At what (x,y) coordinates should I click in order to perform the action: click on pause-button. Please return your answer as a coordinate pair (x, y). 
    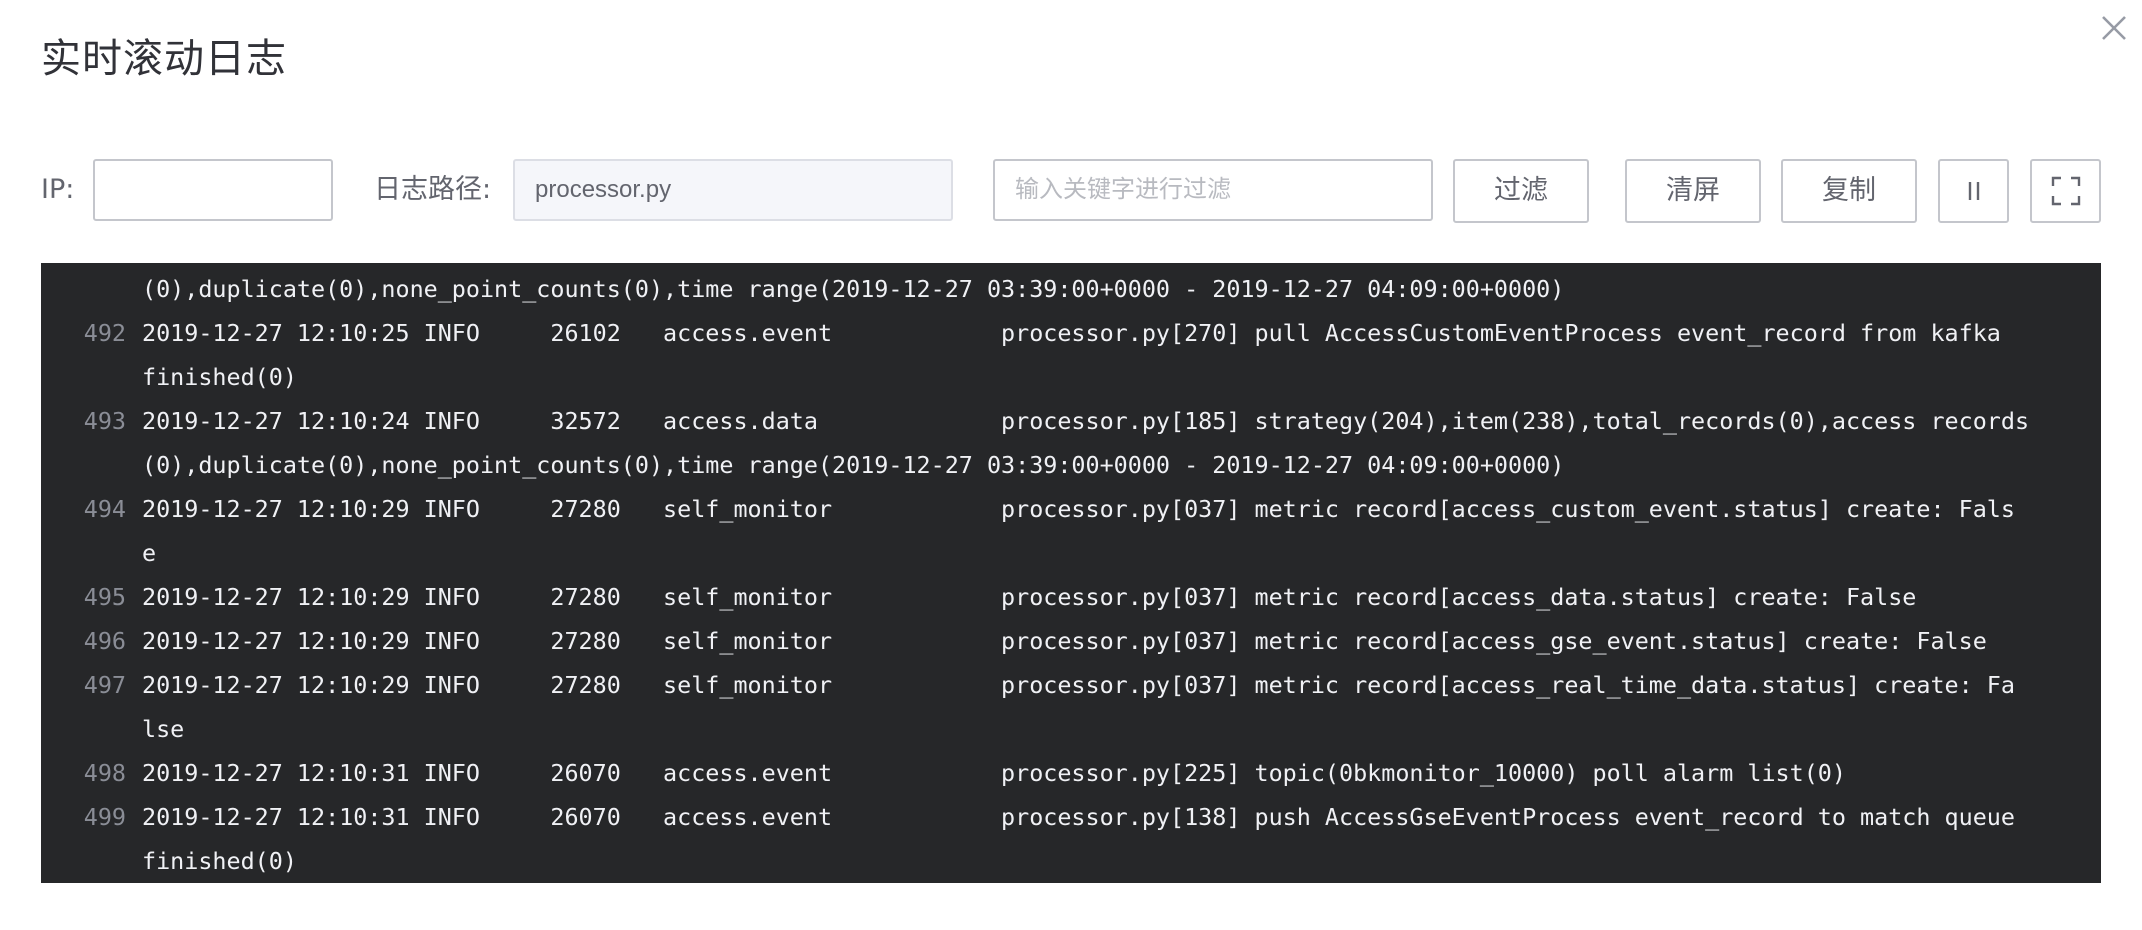
    Looking at the image, I should click on (1973, 191).